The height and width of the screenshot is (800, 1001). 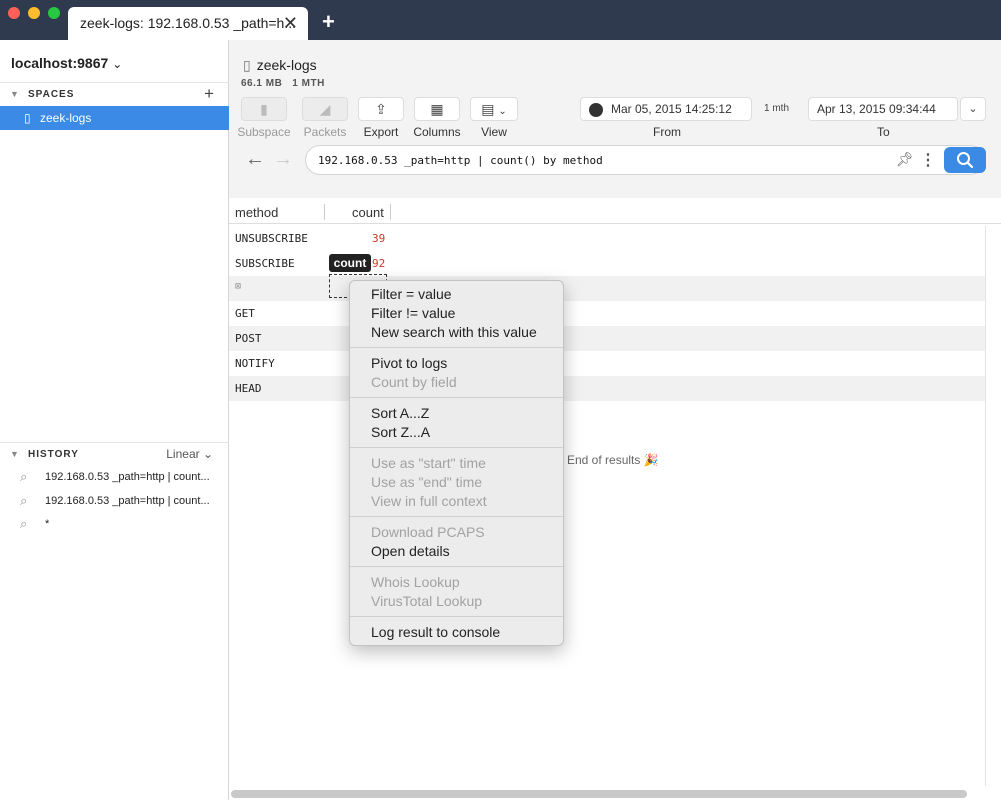 What do you see at coordinates (666, 109) in the screenshot?
I see `from-date-picker: Mar 05, 2015 14:25:12` at bounding box center [666, 109].